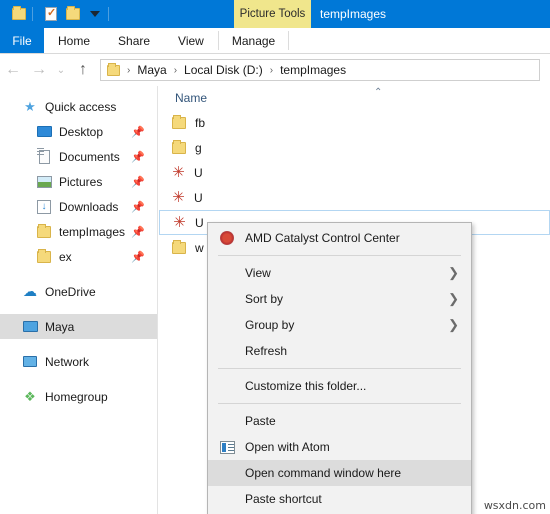  I want to click on sidebar-item-maya: Maya, so click(78, 326).